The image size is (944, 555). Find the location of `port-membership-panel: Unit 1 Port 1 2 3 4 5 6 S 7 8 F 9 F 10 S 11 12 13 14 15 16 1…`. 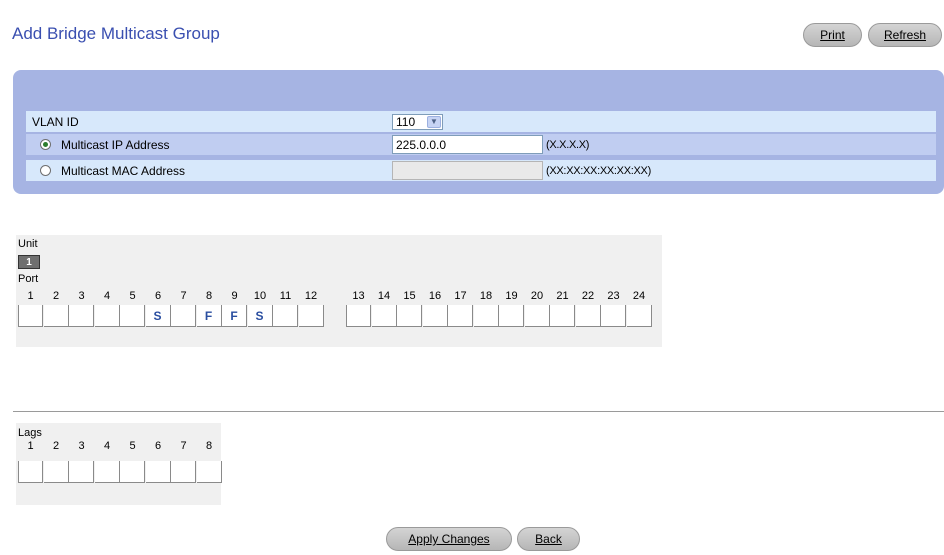

port-membership-panel: Unit 1 Port 1 2 3 4 5 6 S 7 8 F 9 F 10 S 11 12 13 14 15 16 1… is located at coordinates (339, 291).